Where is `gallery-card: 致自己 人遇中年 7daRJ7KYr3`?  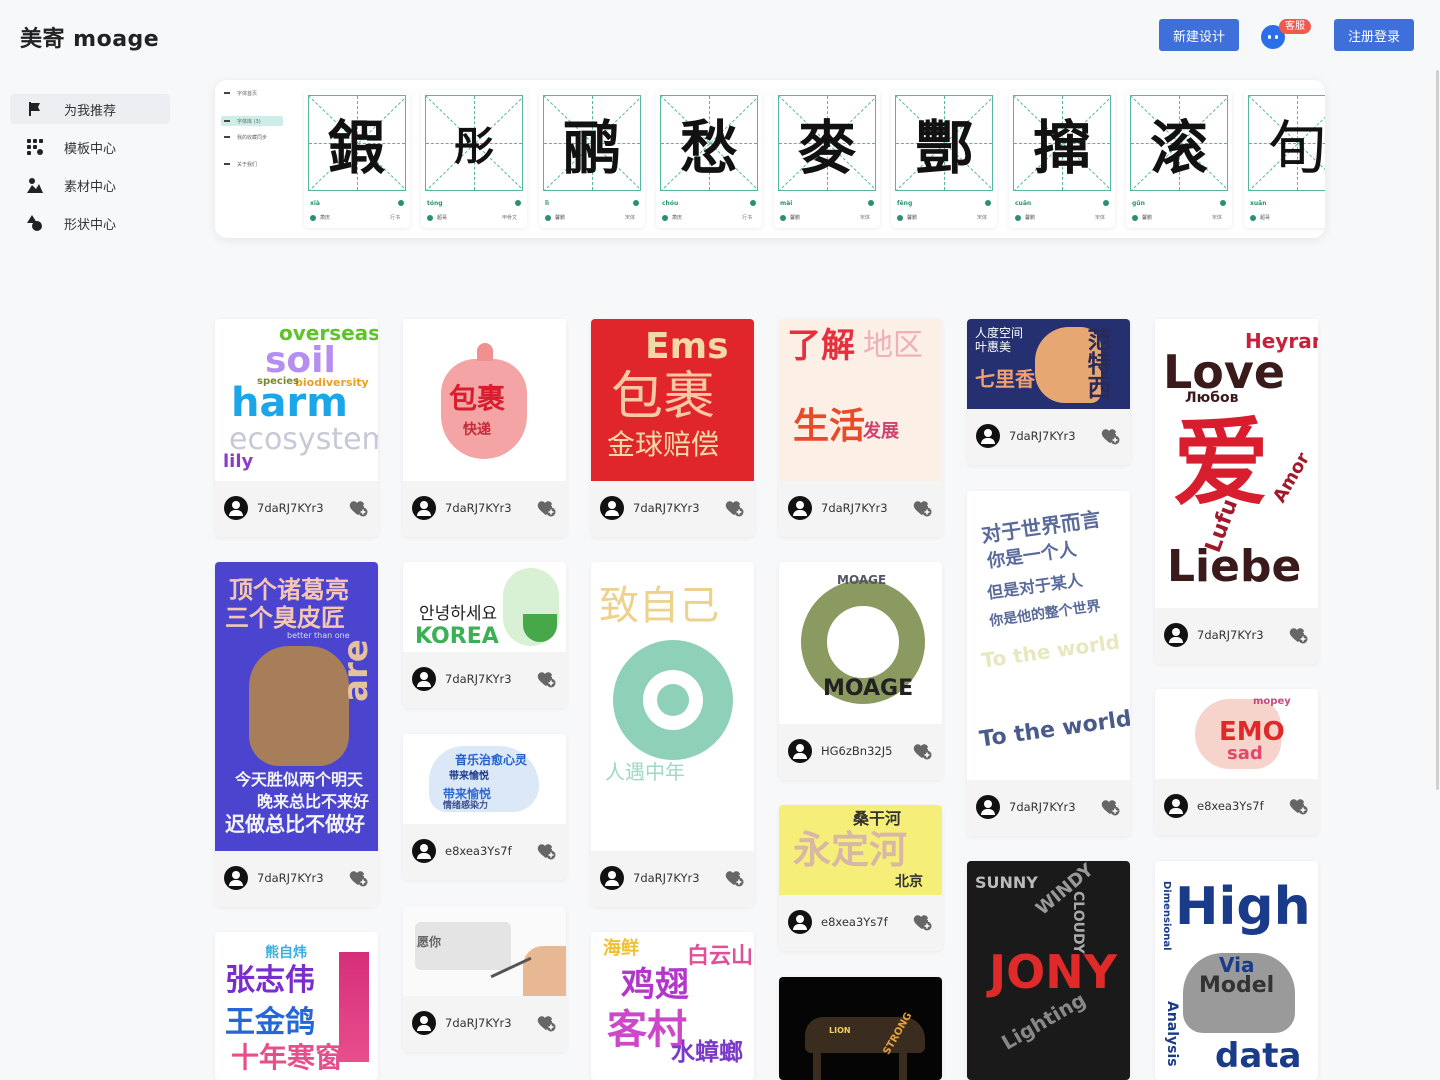 gallery-card: 致自己 人遇中年 7daRJ7KYr3 is located at coordinates (672, 734).